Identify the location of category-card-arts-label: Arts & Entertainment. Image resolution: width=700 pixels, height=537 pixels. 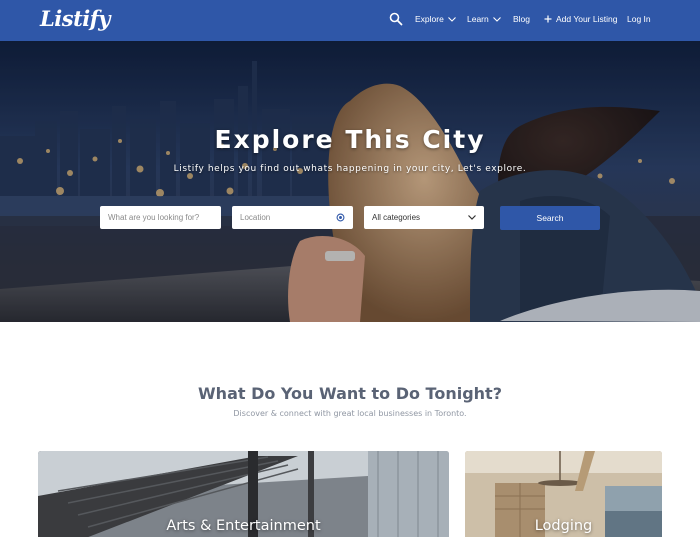
(243, 526).